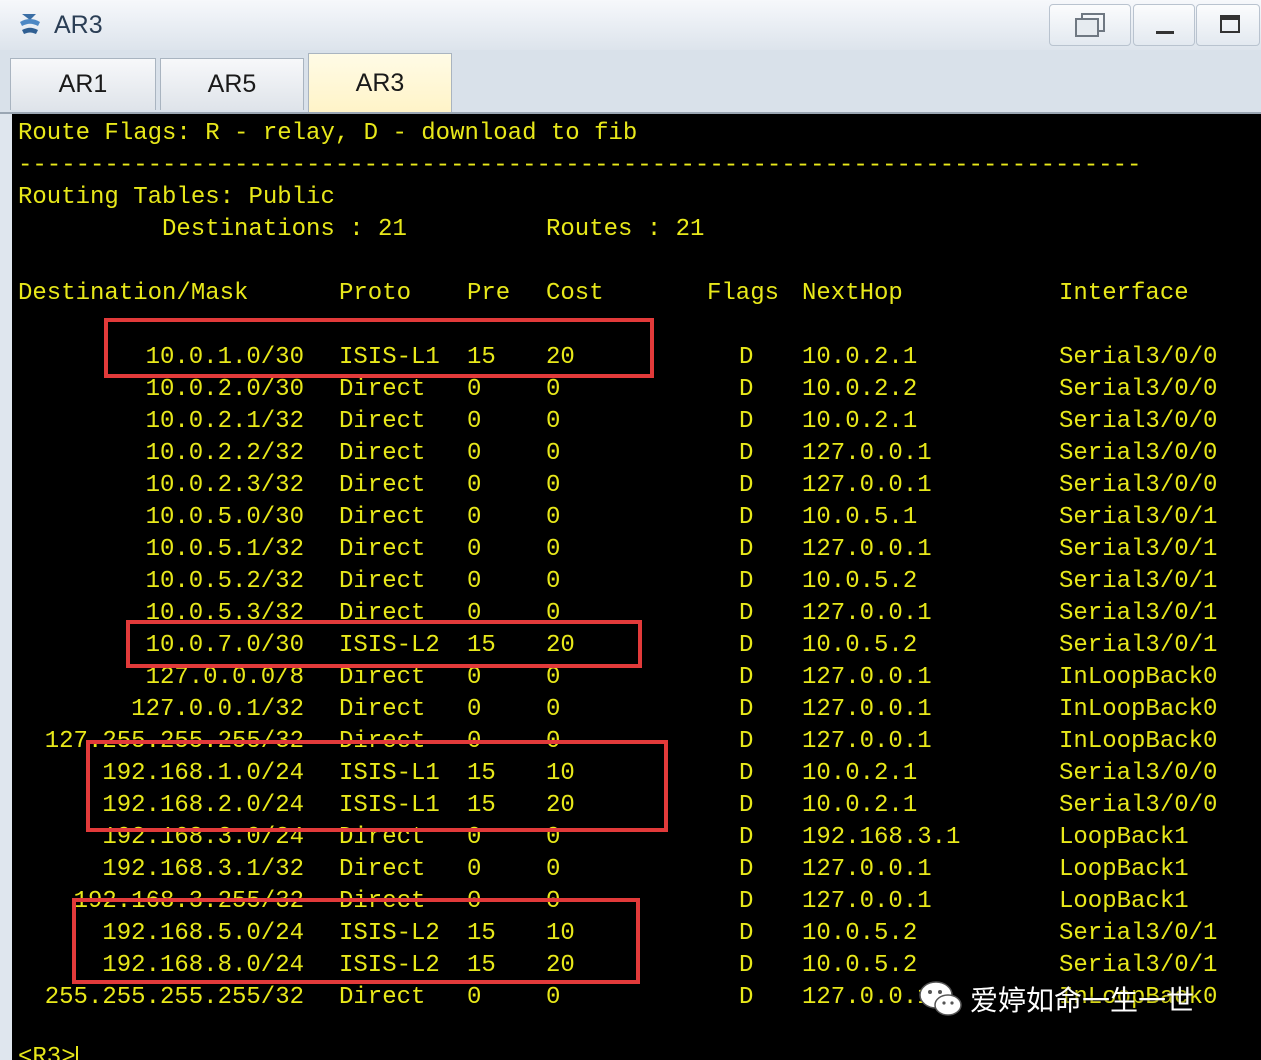 The height and width of the screenshot is (1060, 1261). Describe the element at coordinates (174, 997) in the screenshot. I see `route-dest: 255.255.255.255/32` at that location.